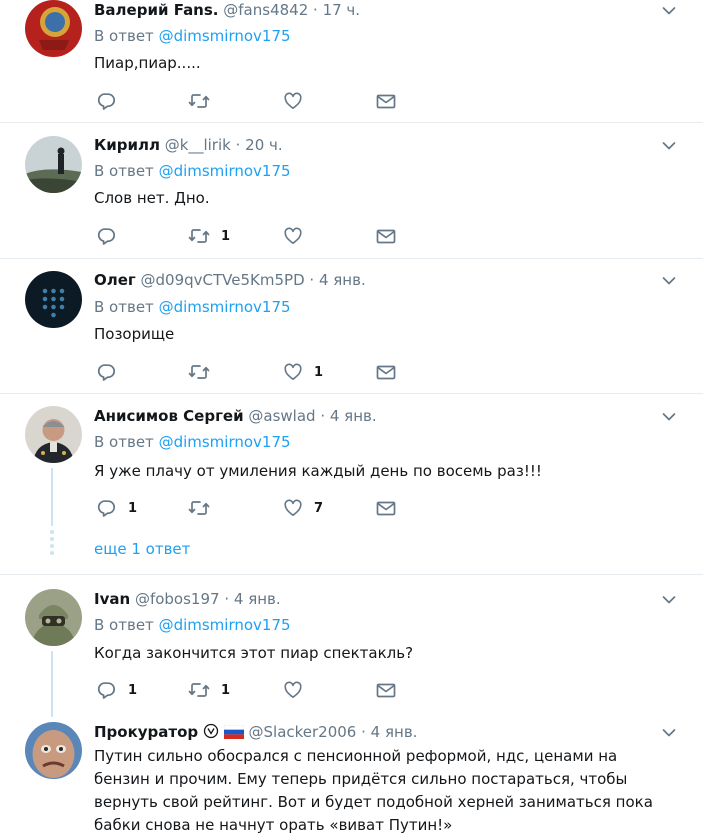  What do you see at coordinates (133, 690) in the screenshot?
I see `reply-count: 1` at bounding box center [133, 690].